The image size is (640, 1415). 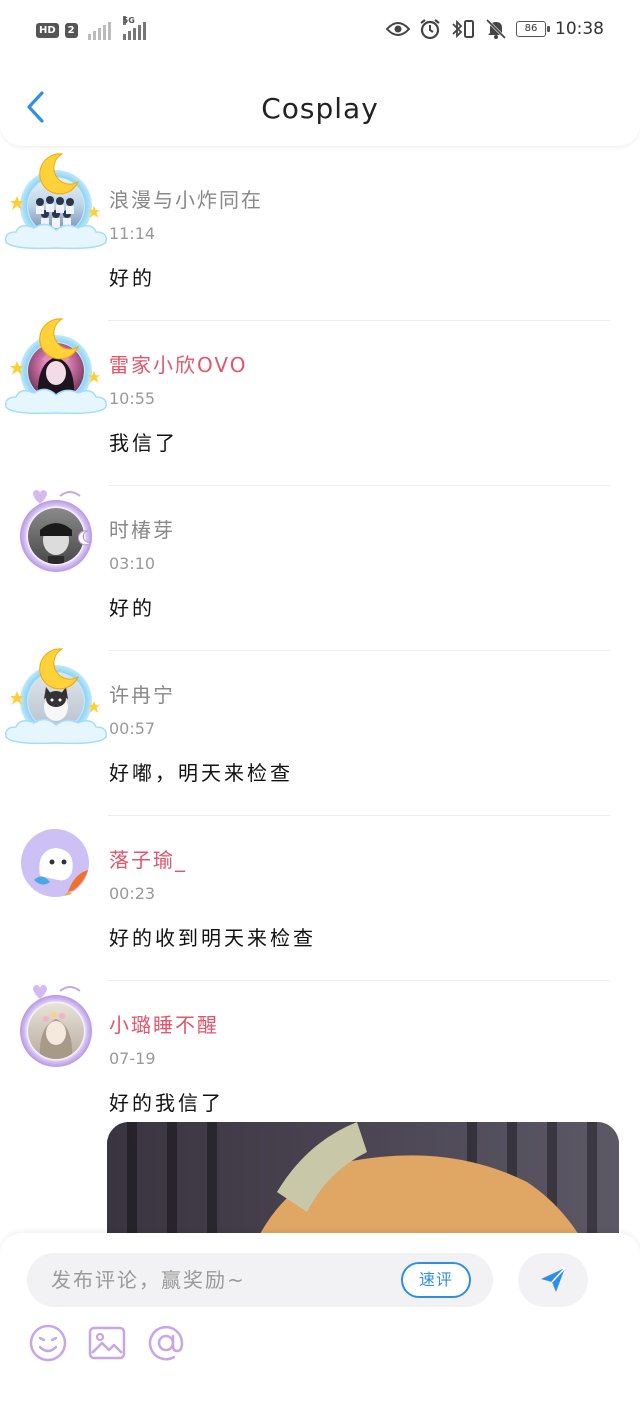 What do you see at coordinates (463, 29) in the screenshot?
I see `bluetooth-vibrate-icon` at bounding box center [463, 29].